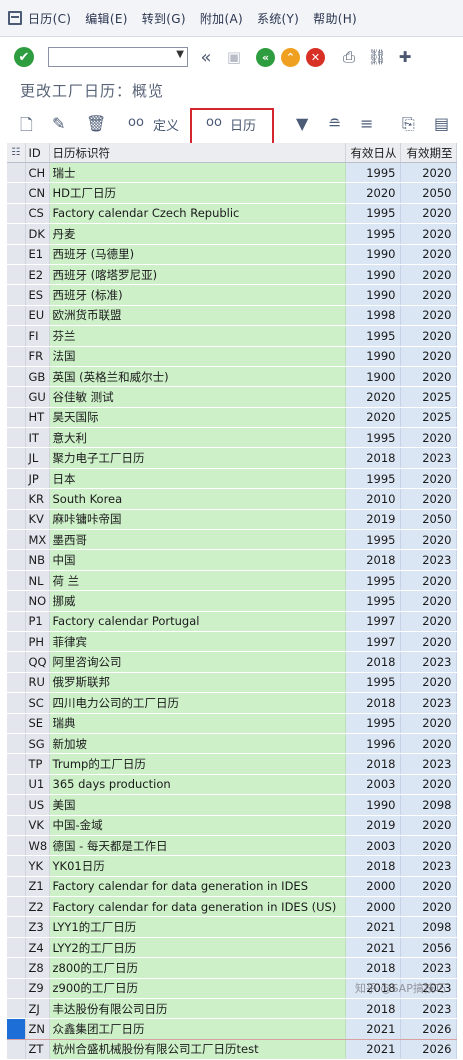 The width and height of the screenshot is (463, 1060). I want to click on menu-goto: 转到(G), so click(164, 18).